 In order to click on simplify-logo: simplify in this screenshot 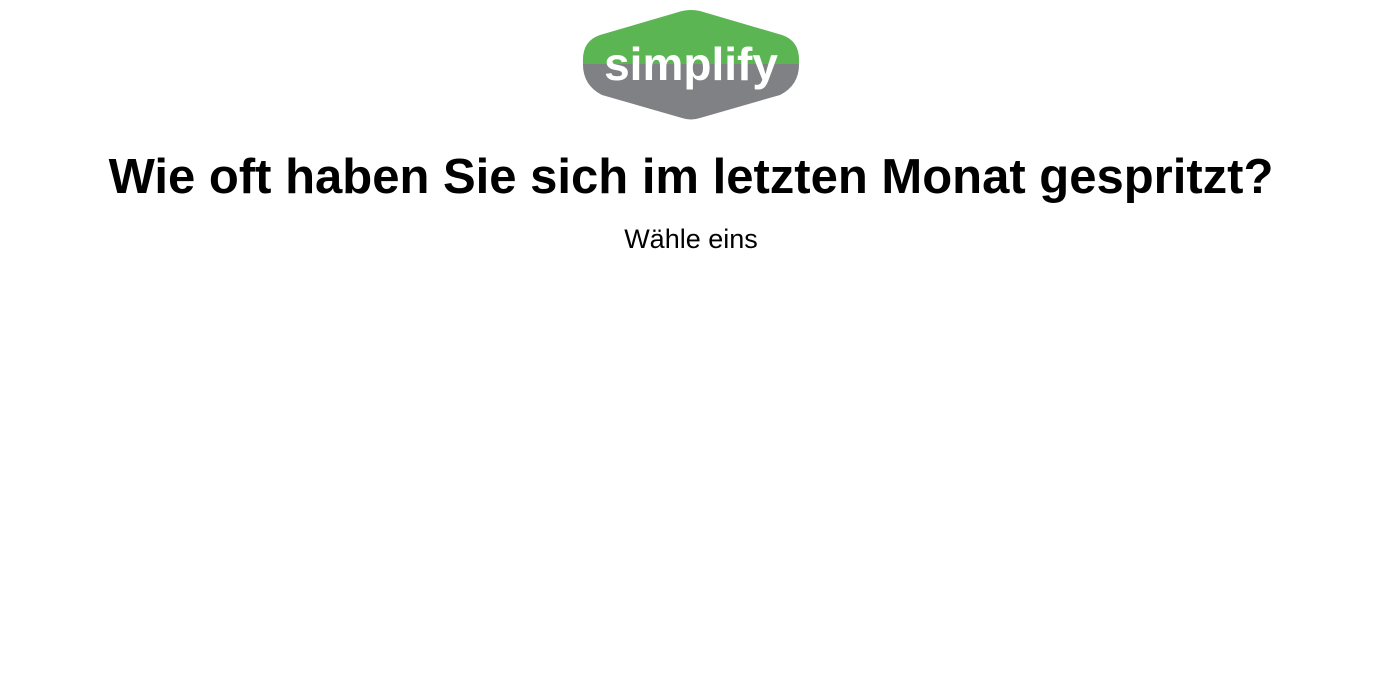, I will do `click(691, 65)`.